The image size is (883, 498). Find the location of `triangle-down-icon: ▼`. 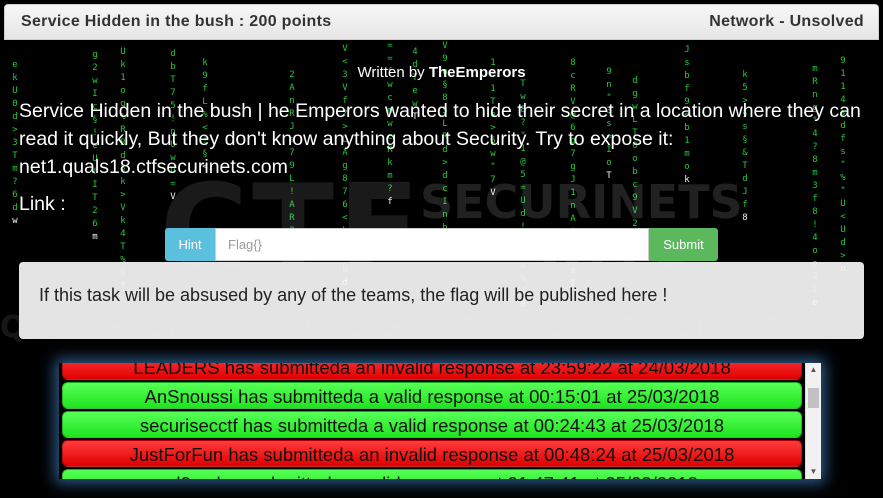

triangle-down-icon: ▼ is located at coordinates (813, 472).